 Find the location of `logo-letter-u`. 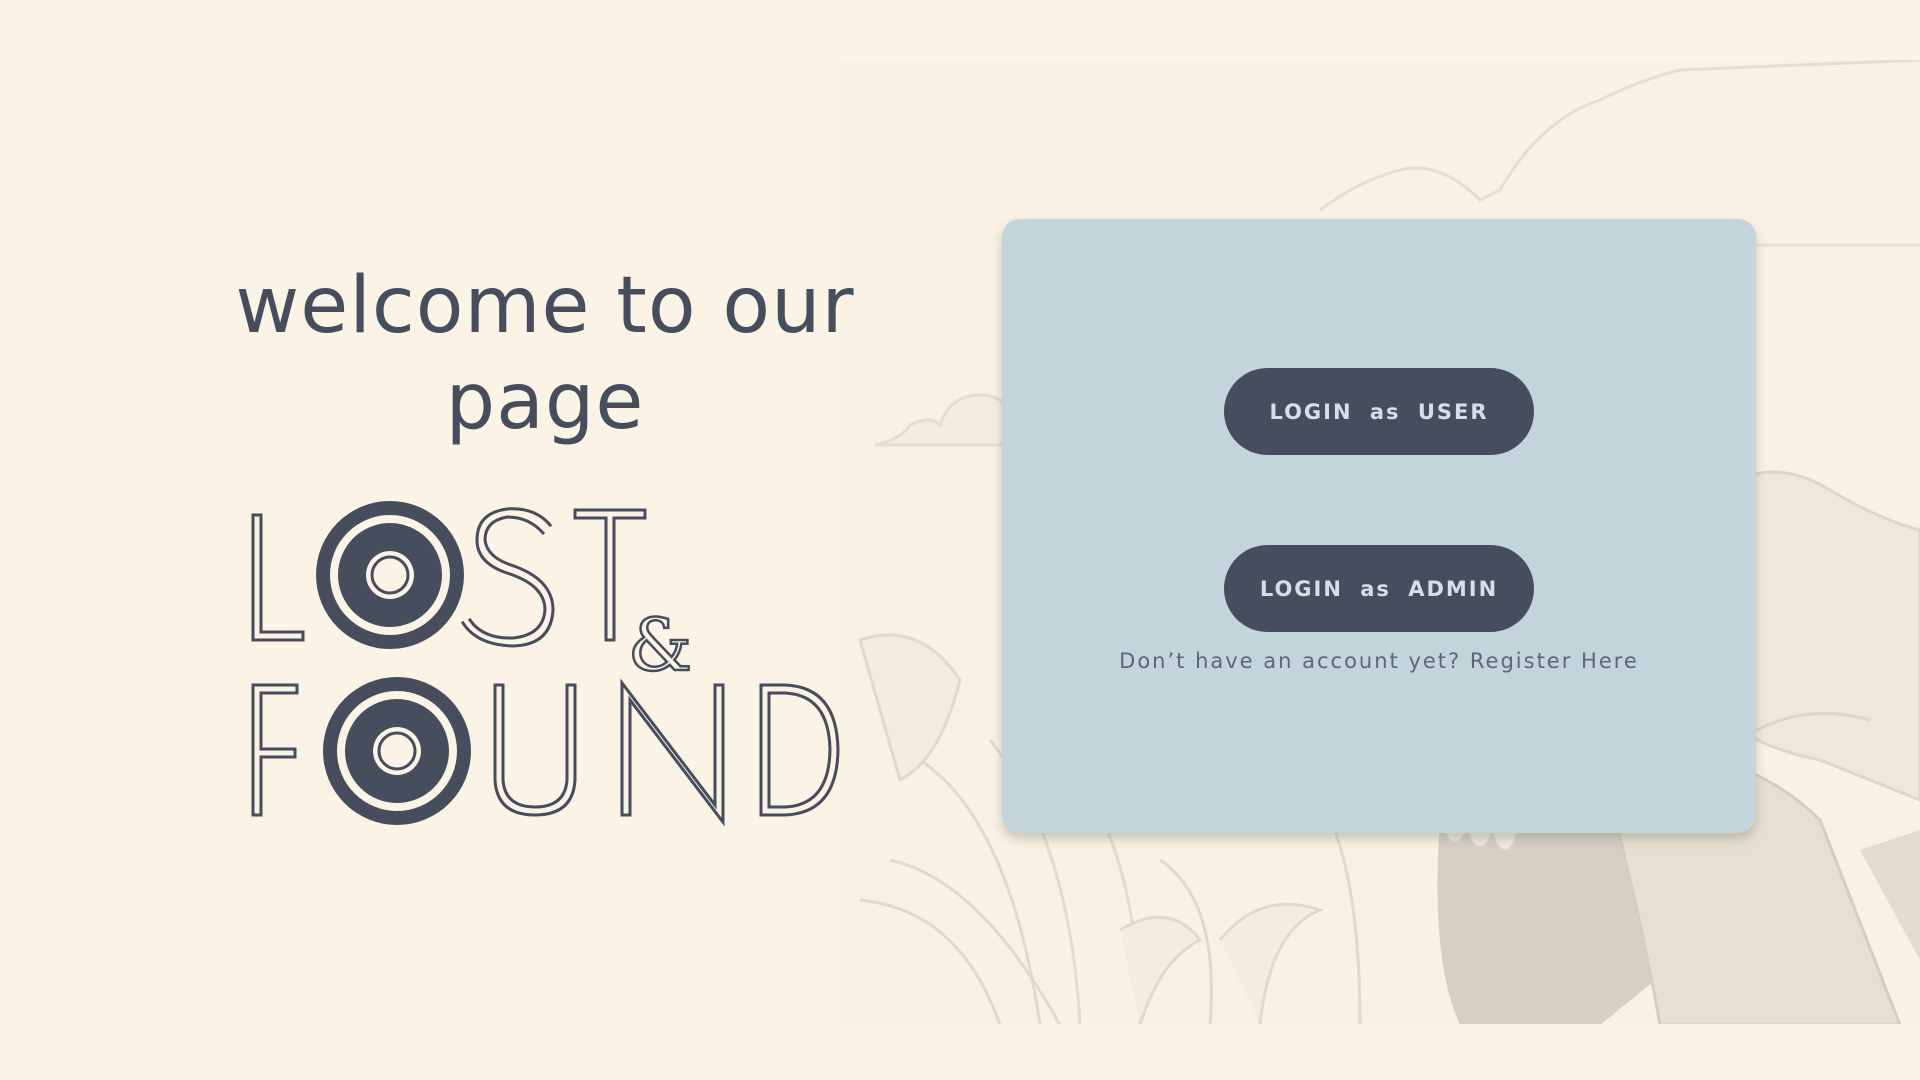

logo-letter-u is located at coordinates (535, 750).